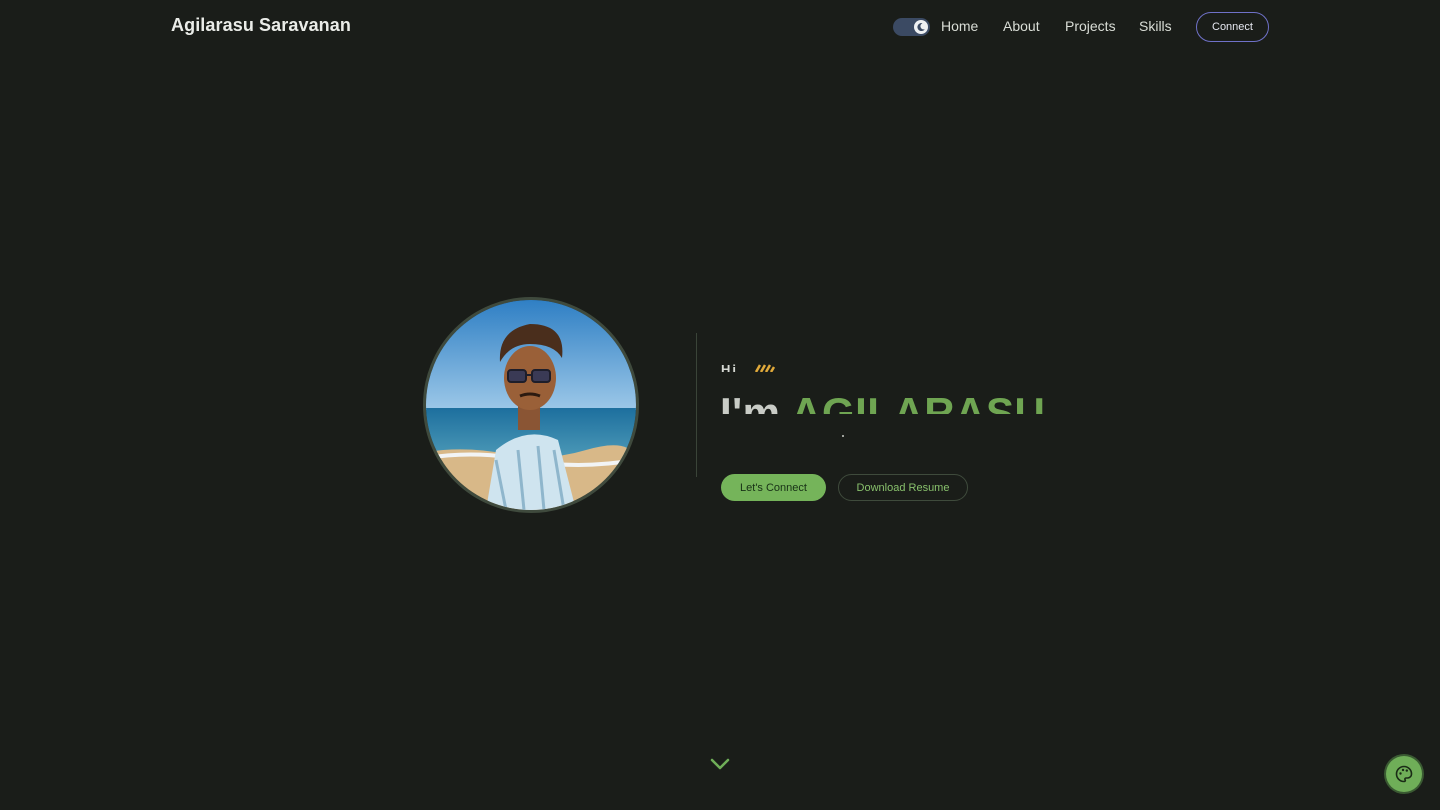 This screenshot has width=1440, height=810. I want to click on chevron-down-icon, so click(720, 764).